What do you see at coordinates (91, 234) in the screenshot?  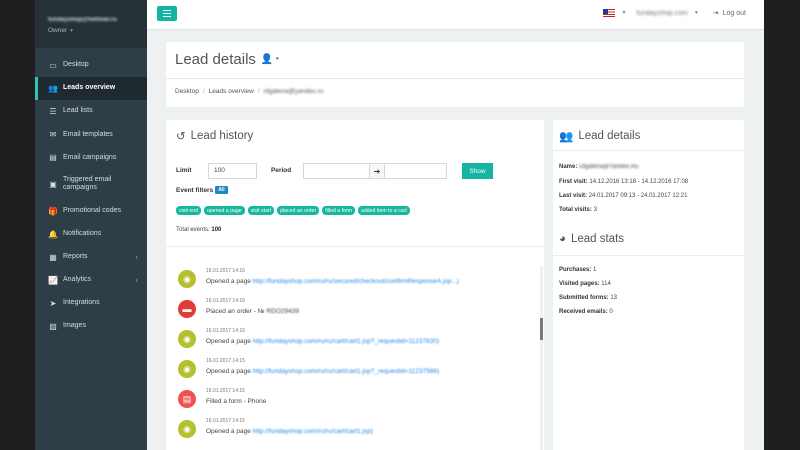 I see `sidebar-item-notifications: 🔔 Notifications` at bounding box center [91, 234].